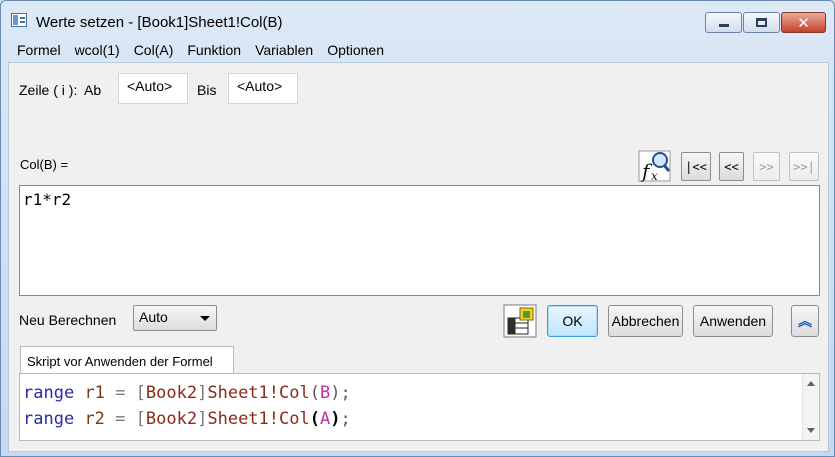 This screenshot has width=835, height=457. I want to click on next-button: >>, so click(766, 166).